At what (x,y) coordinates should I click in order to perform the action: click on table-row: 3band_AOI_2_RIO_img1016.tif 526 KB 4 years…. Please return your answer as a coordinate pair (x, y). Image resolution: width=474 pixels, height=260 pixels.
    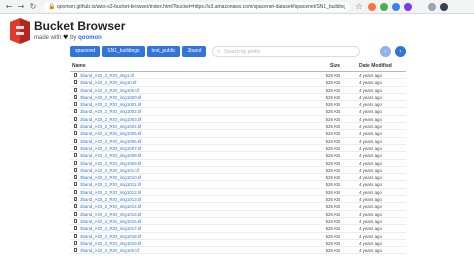
    Looking at the image, I should click on (238, 222).